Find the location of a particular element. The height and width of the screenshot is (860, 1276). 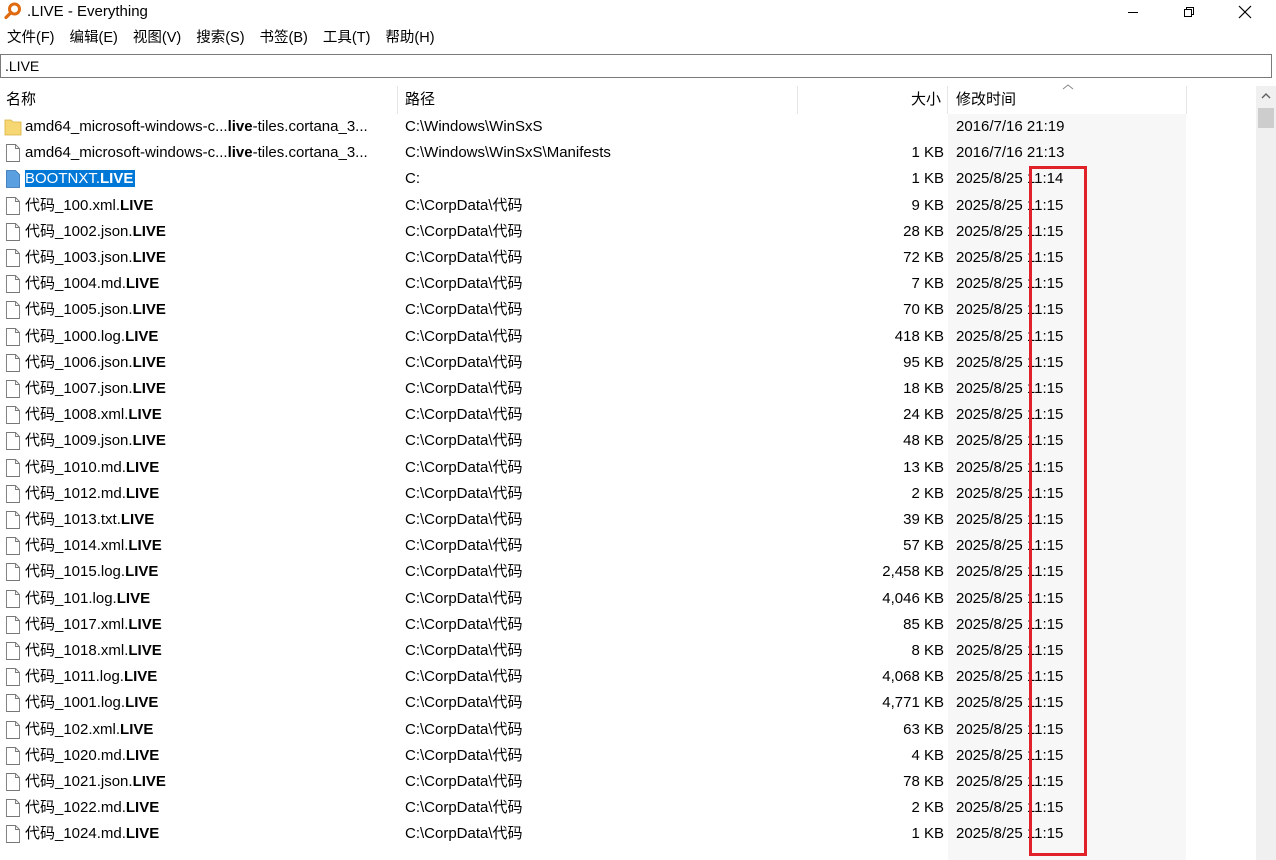

file-size: 1 KB is located at coordinates (927, 834).